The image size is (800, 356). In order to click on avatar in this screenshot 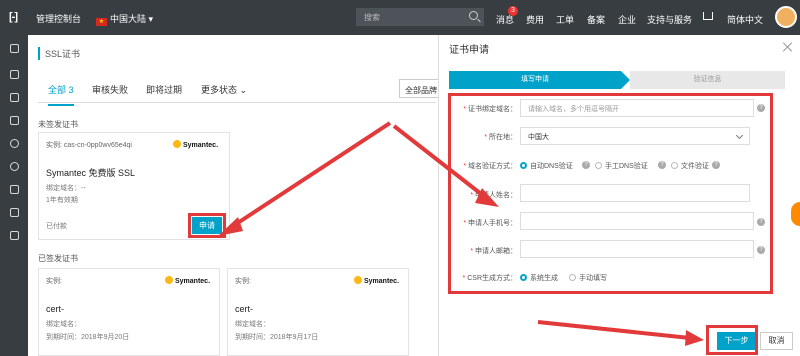, I will do `click(786, 17)`.